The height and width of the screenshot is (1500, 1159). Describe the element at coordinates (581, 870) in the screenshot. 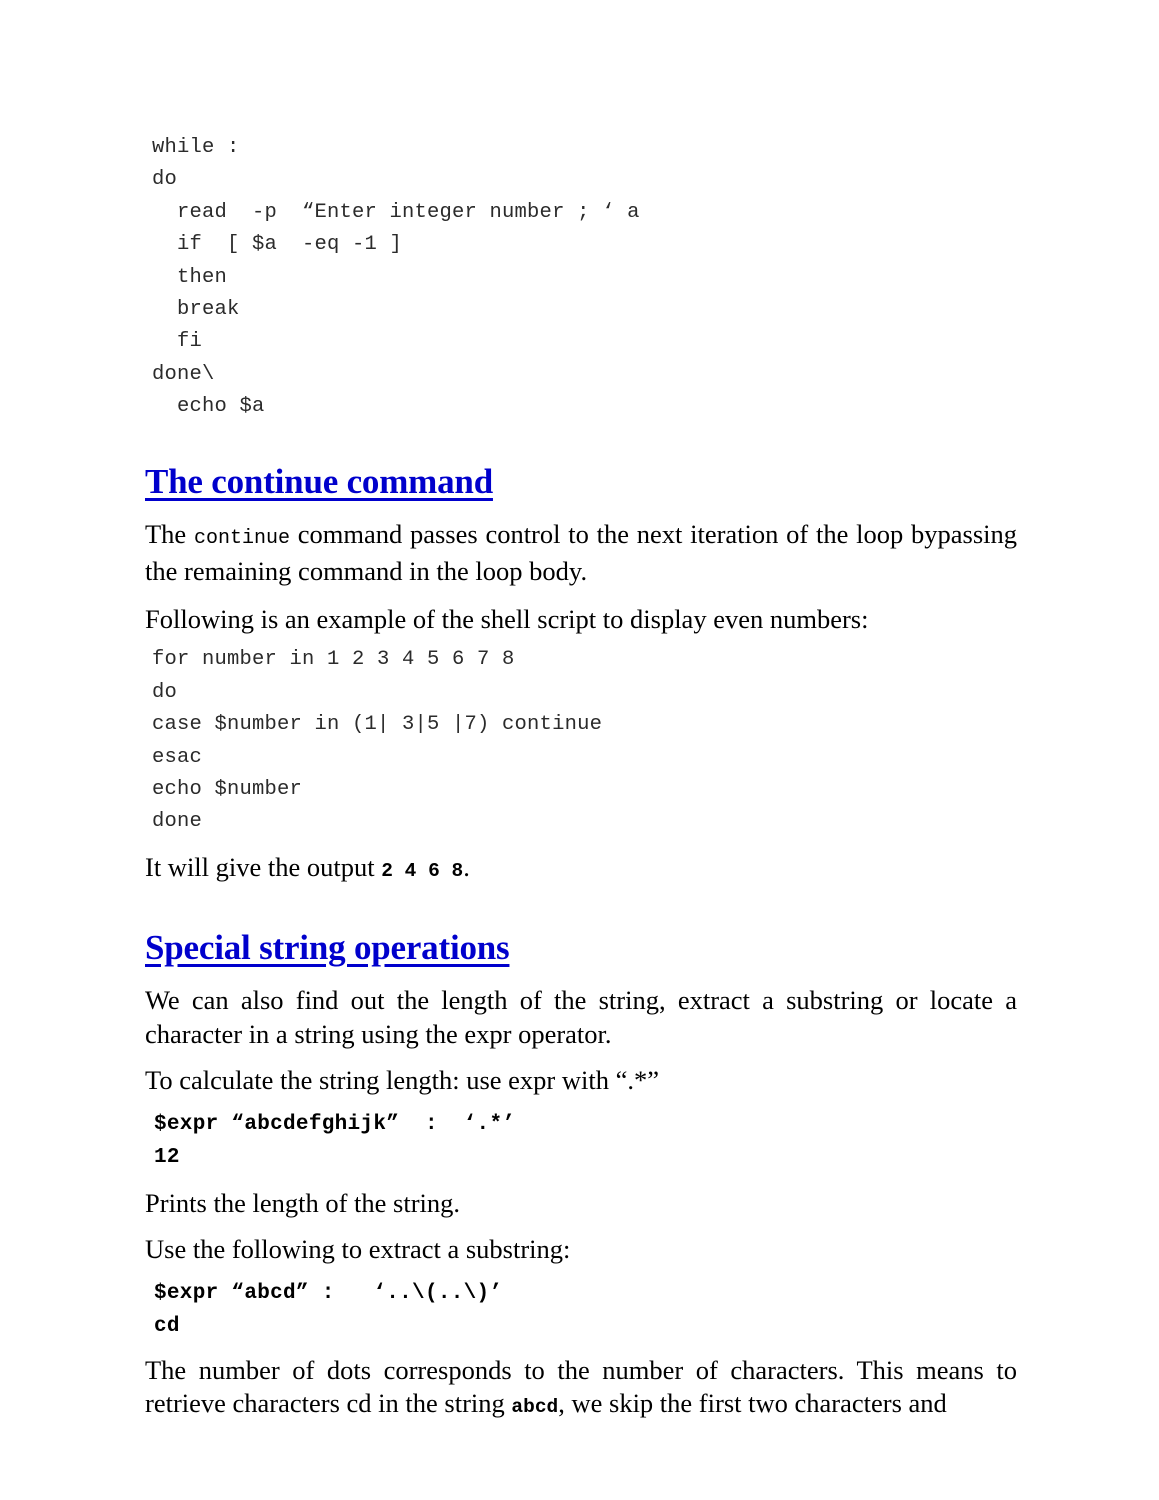

I see `paragraph-output-result: It will give the output 2 4 6 8.` at that location.